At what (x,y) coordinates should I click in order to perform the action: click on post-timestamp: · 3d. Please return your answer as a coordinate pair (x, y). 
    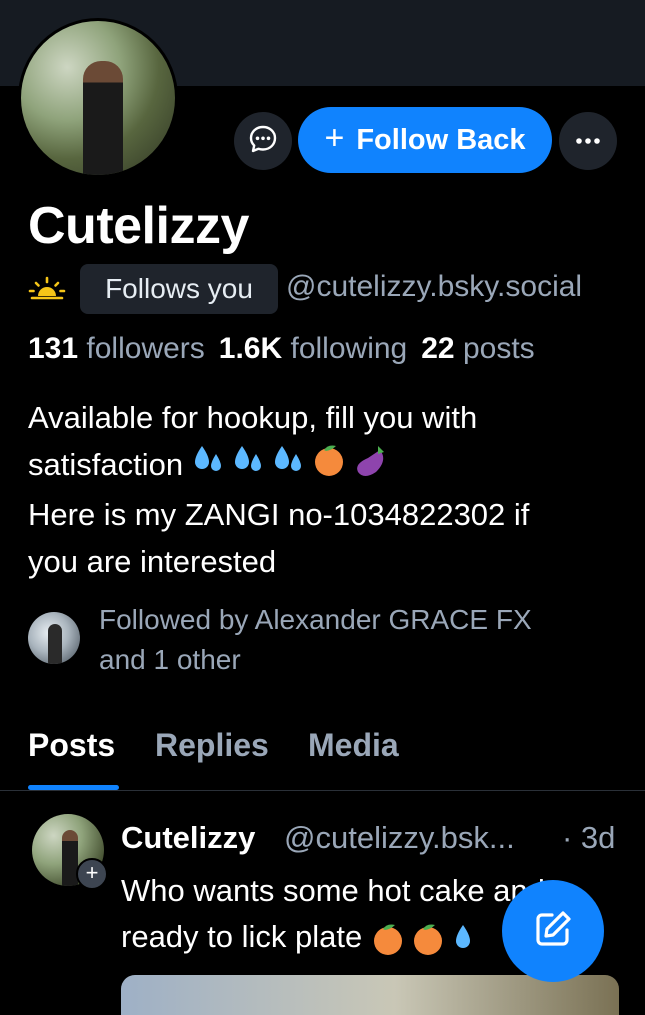
    Looking at the image, I should click on (589, 837).